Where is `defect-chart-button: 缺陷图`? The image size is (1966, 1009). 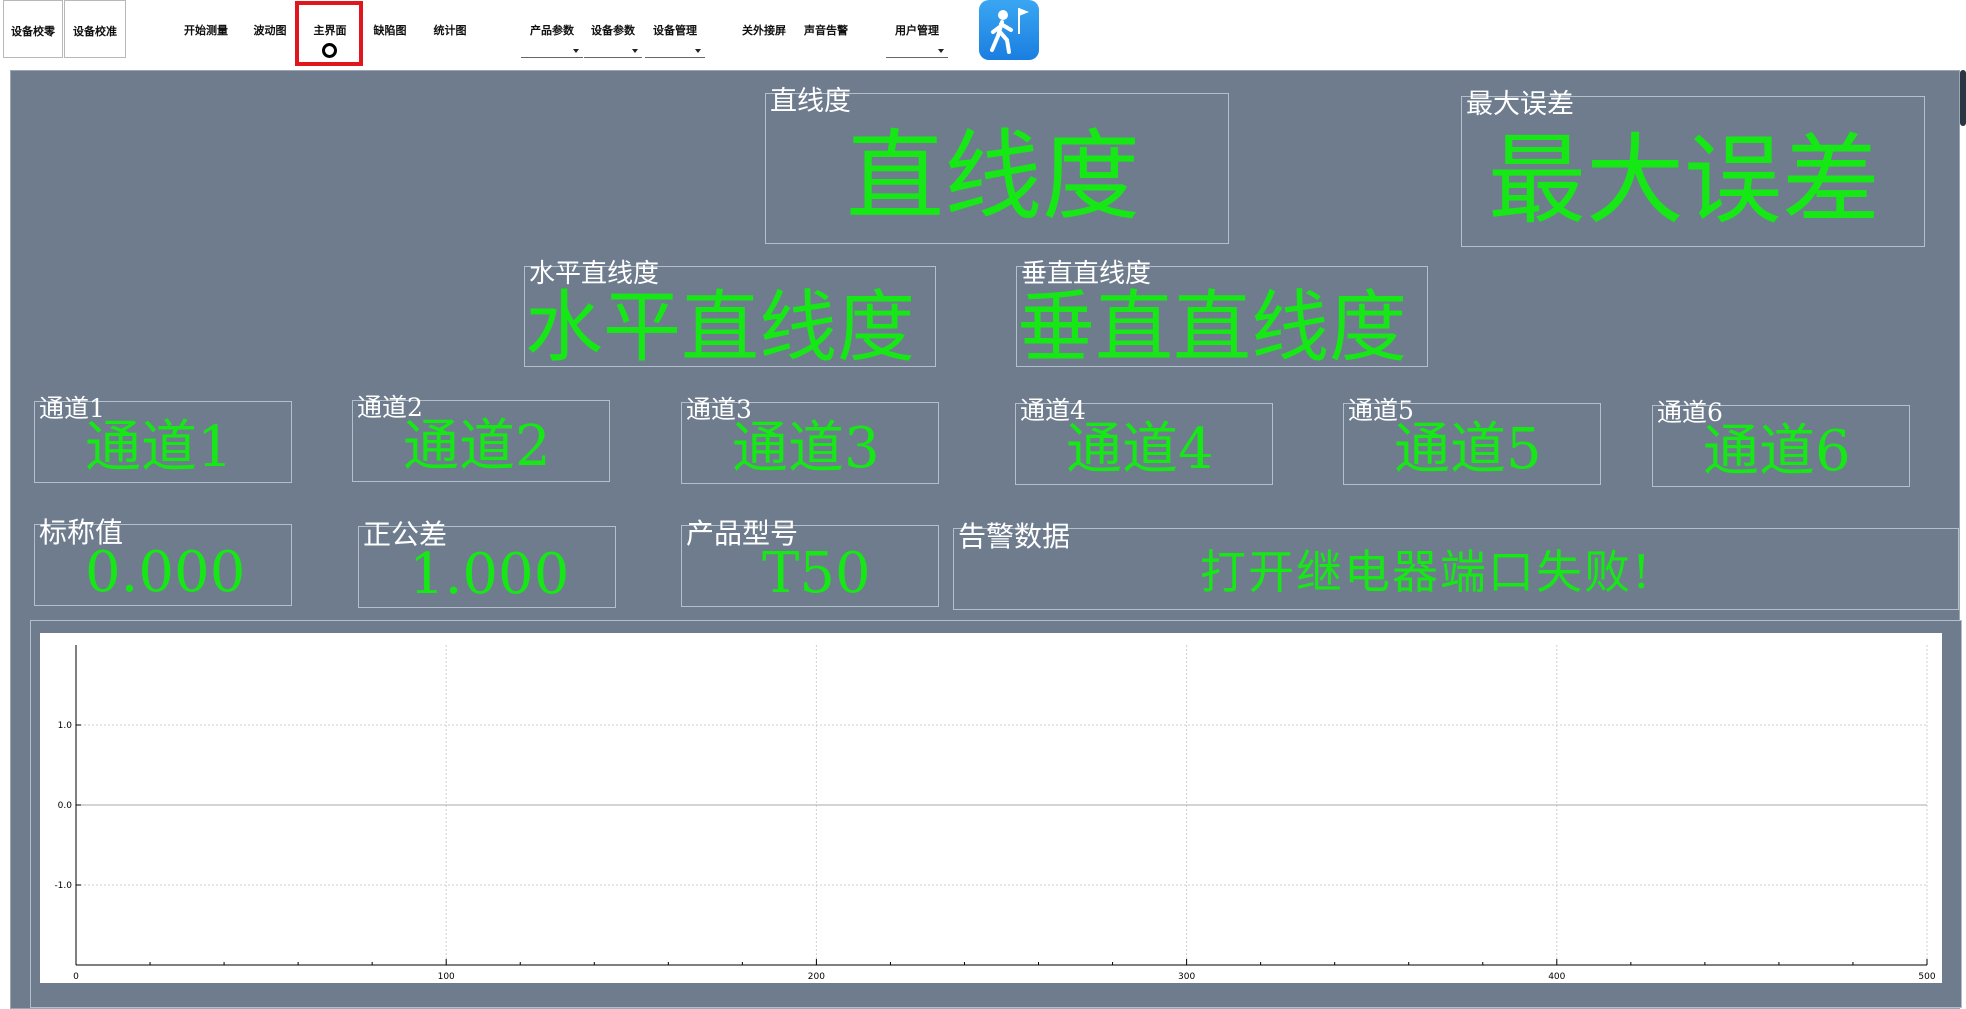 defect-chart-button: 缺陷图 is located at coordinates (390, 29).